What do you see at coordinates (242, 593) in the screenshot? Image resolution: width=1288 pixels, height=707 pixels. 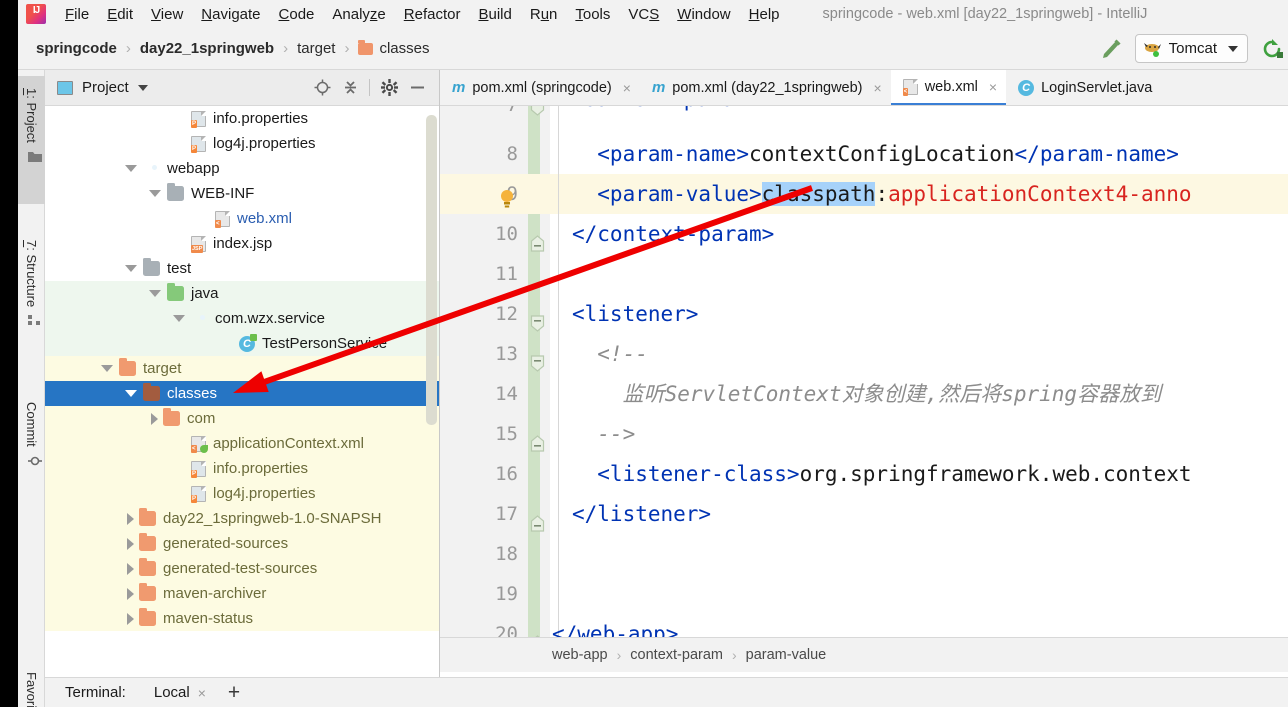 I see `tree-node: maven-archiver` at bounding box center [242, 593].